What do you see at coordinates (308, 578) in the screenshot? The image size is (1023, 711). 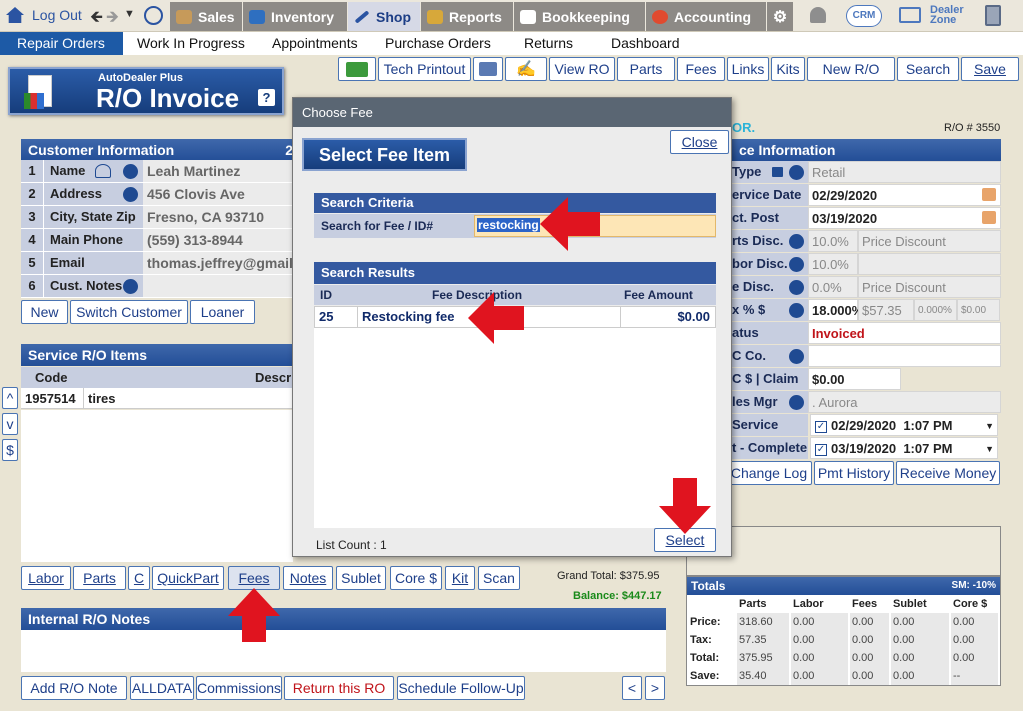 I see `notes-button: Notes` at bounding box center [308, 578].